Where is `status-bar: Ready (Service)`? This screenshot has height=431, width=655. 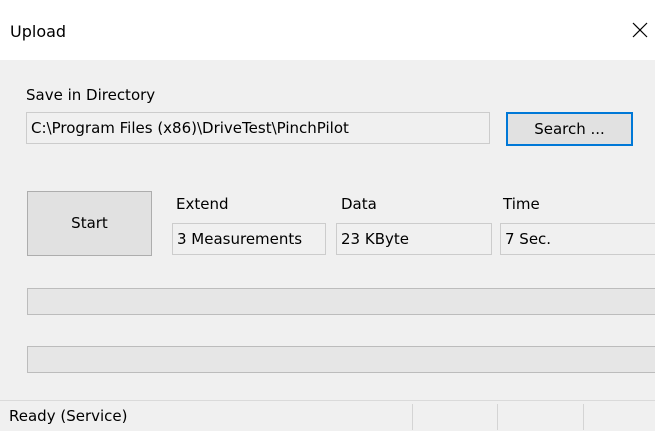
status-bar: Ready (Service) is located at coordinates (327, 415).